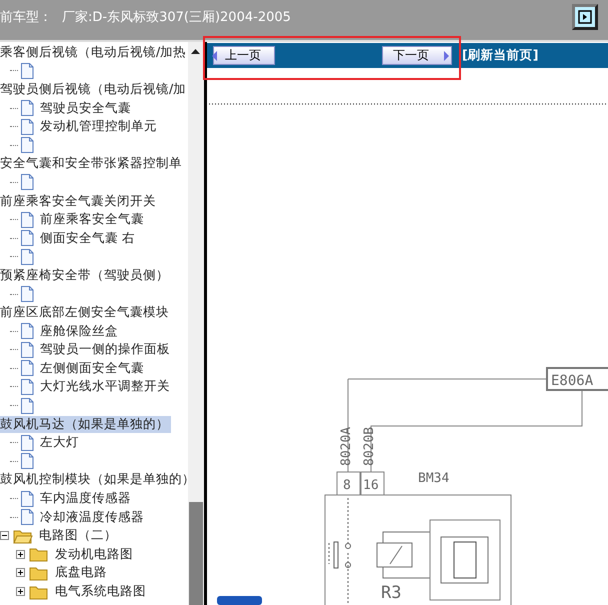 This screenshot has width=608, height=605. Describe the element at coordinates (94, 479) in the screenshot. I see `tree-item: 鼓风机控制模块（如果是单独的）` at that location.